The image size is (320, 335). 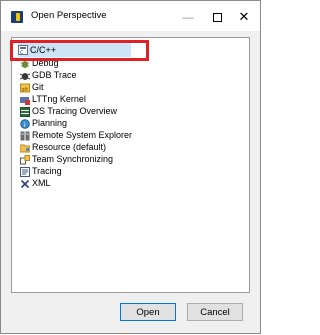 I want to click on annotation-highlight-box, so click(x=79, y=50).